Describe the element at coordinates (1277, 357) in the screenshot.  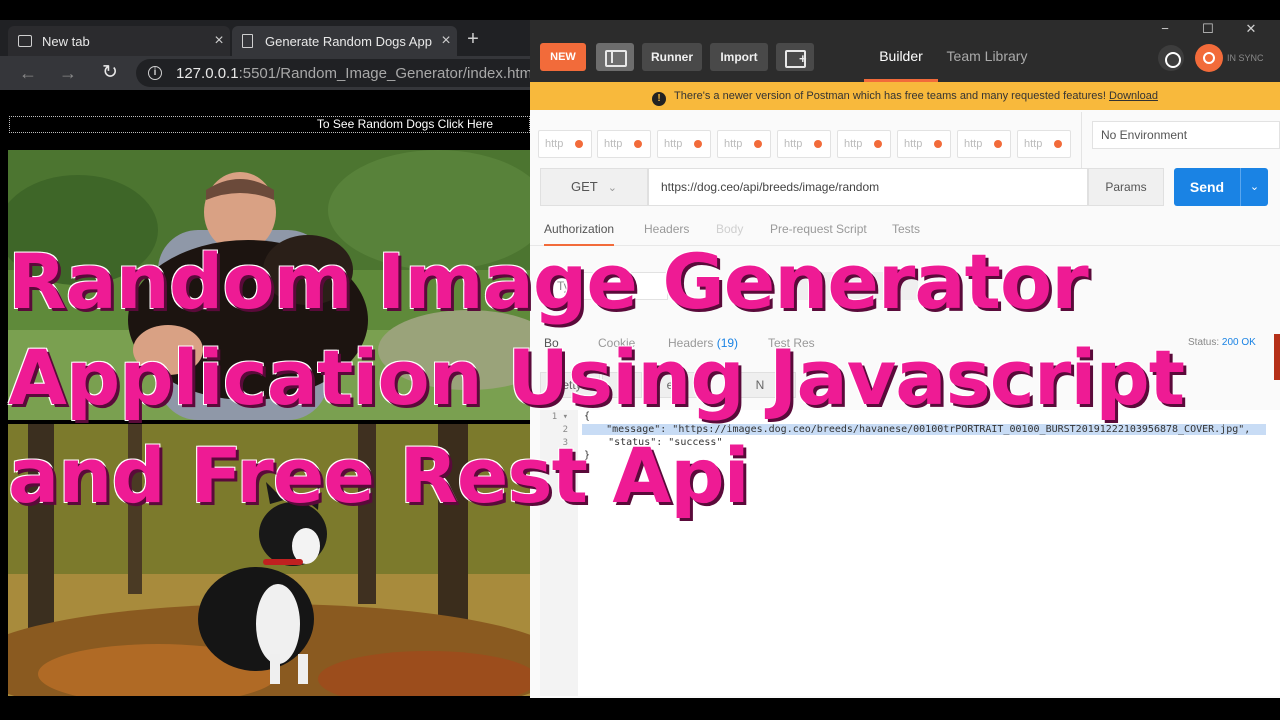
I see `scroll-accent` at that location.